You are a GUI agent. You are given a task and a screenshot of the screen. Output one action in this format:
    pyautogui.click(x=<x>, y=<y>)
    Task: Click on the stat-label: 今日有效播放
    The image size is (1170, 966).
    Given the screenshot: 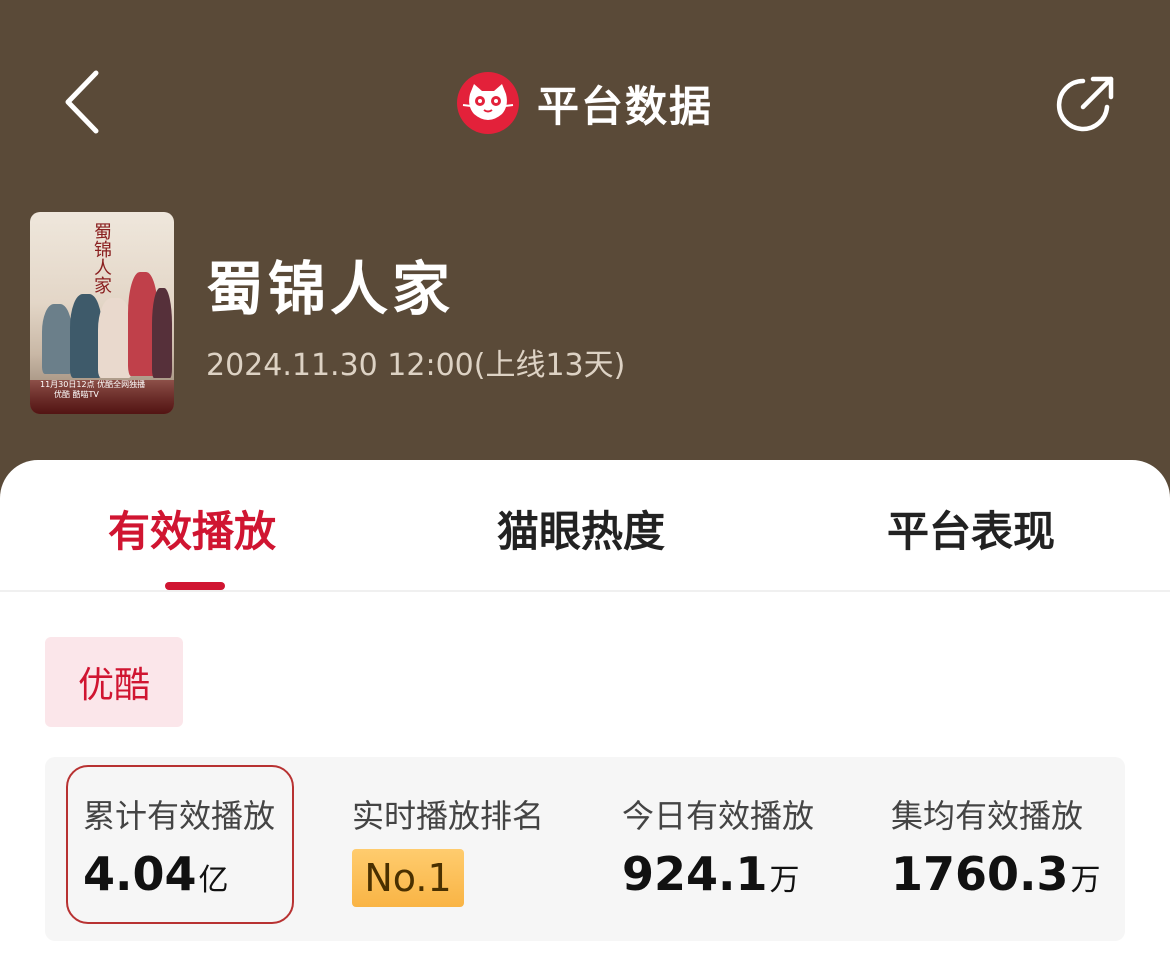 What is the action you would take?
    pyautogui.click(x=718, y=816)
    